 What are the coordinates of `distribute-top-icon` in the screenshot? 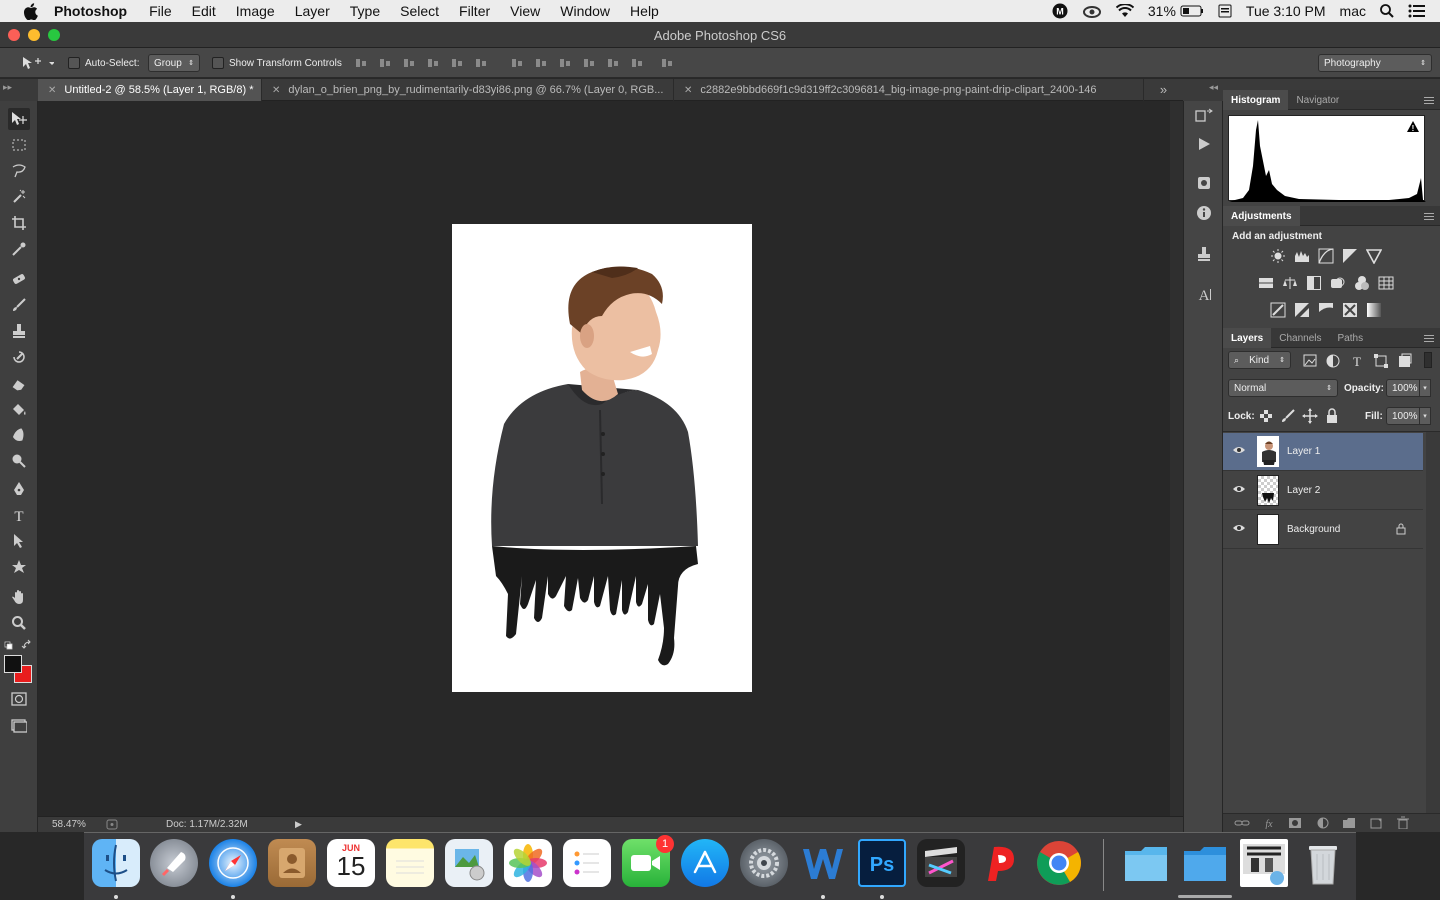 It's located at (517, 63).